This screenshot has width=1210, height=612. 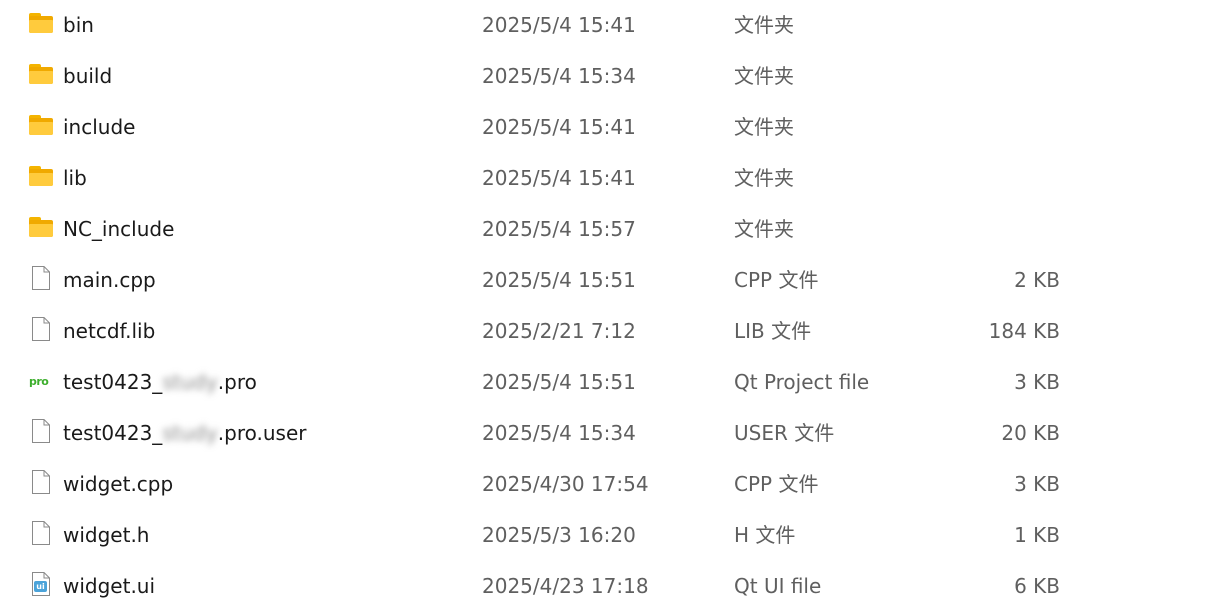 I want to click on file-row-widget-cpp: widget.cpp 2025/4/30 17:54 CPP 文件 3 KB, so click(x=550, y=484).